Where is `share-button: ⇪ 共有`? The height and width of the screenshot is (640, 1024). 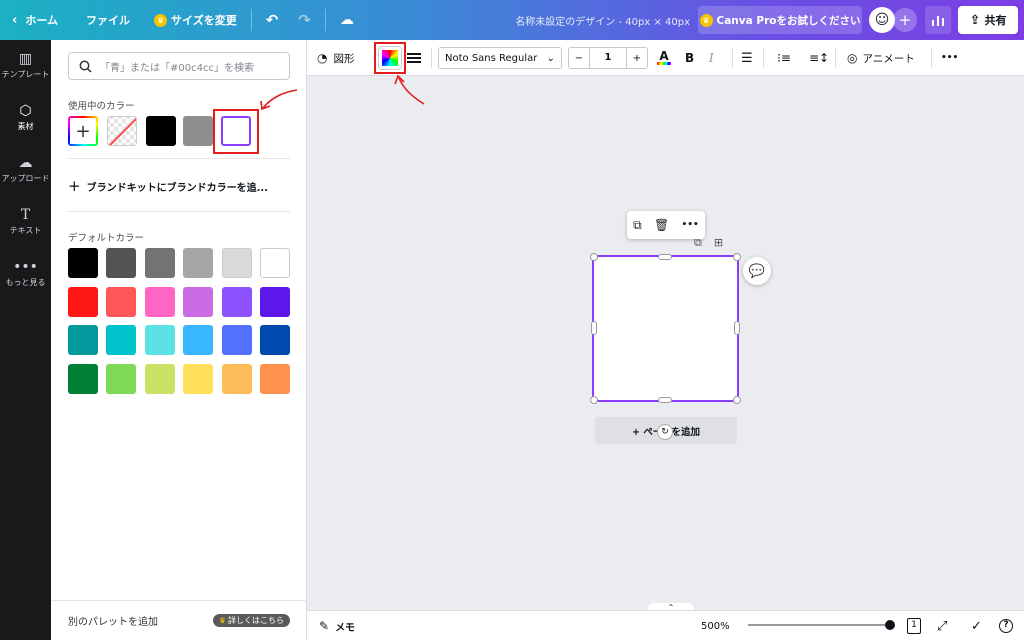
share-button: ⇪ 共有 is located at coordinates (988, 20).